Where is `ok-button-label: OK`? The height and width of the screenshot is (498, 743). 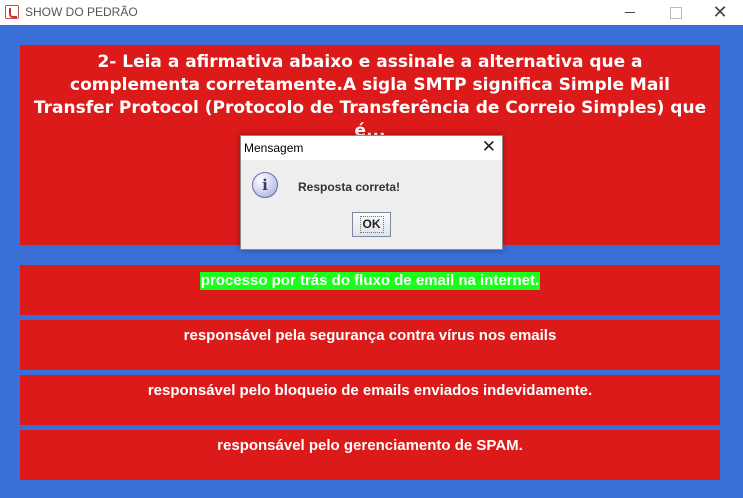
ok-button-label: OK is located at coordinates (371, 224).